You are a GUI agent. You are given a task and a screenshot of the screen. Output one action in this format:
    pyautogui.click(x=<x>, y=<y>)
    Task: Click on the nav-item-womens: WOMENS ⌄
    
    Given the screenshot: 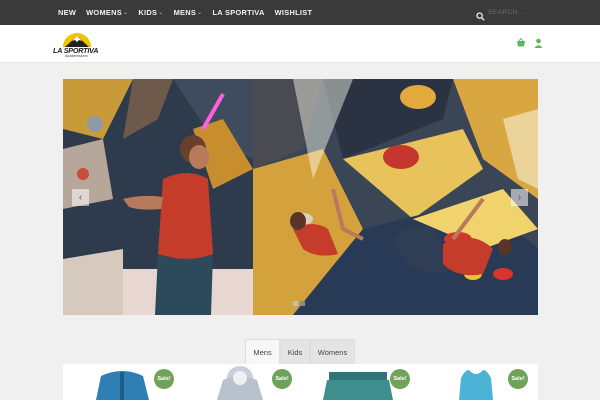 What is the action you would take?
    pyautogui.click(x=107, y=12)
    